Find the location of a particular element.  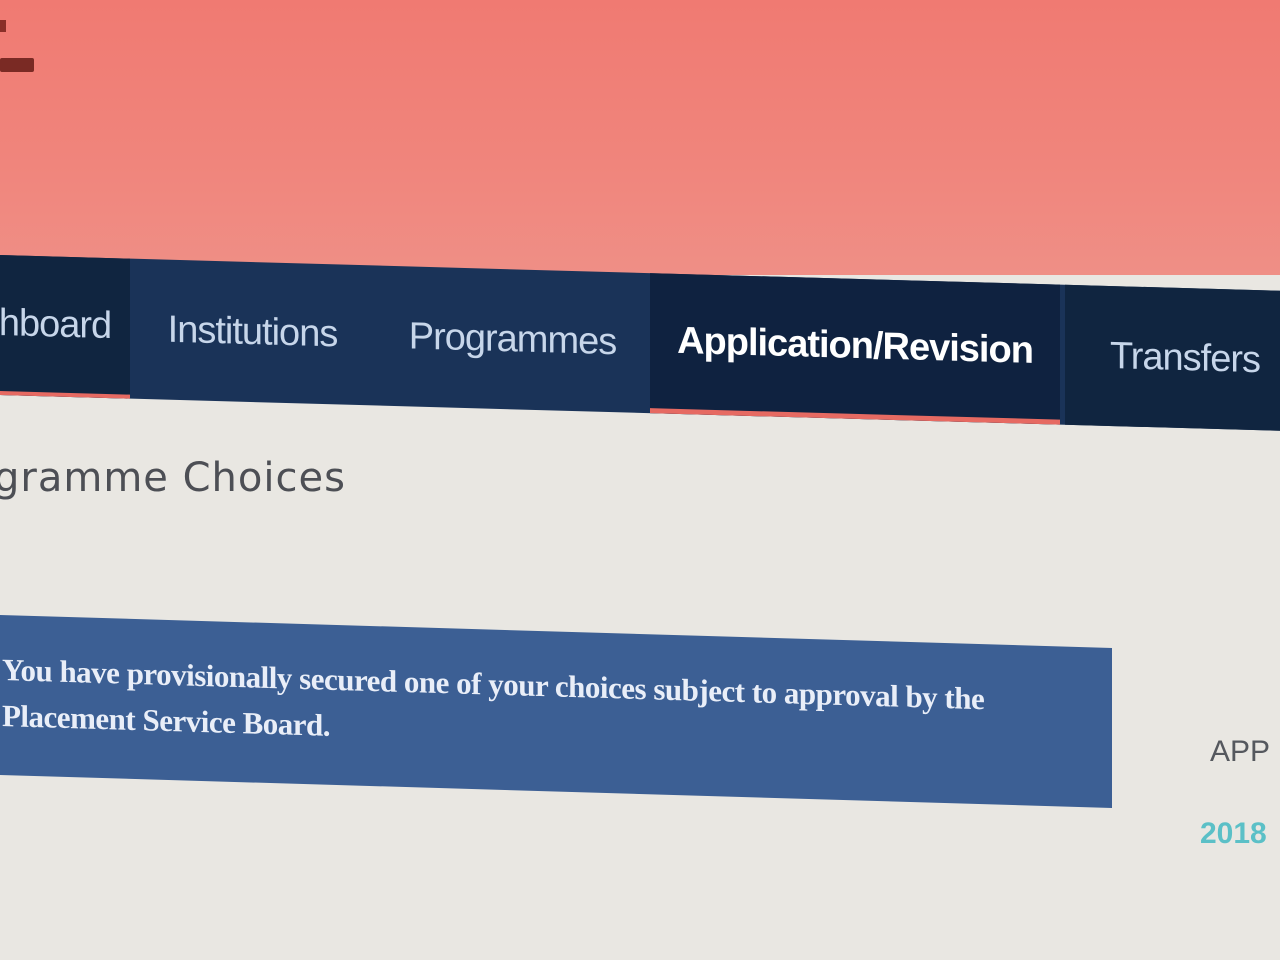

side-column-year: 2018 is located at coordinates (1233, 833).